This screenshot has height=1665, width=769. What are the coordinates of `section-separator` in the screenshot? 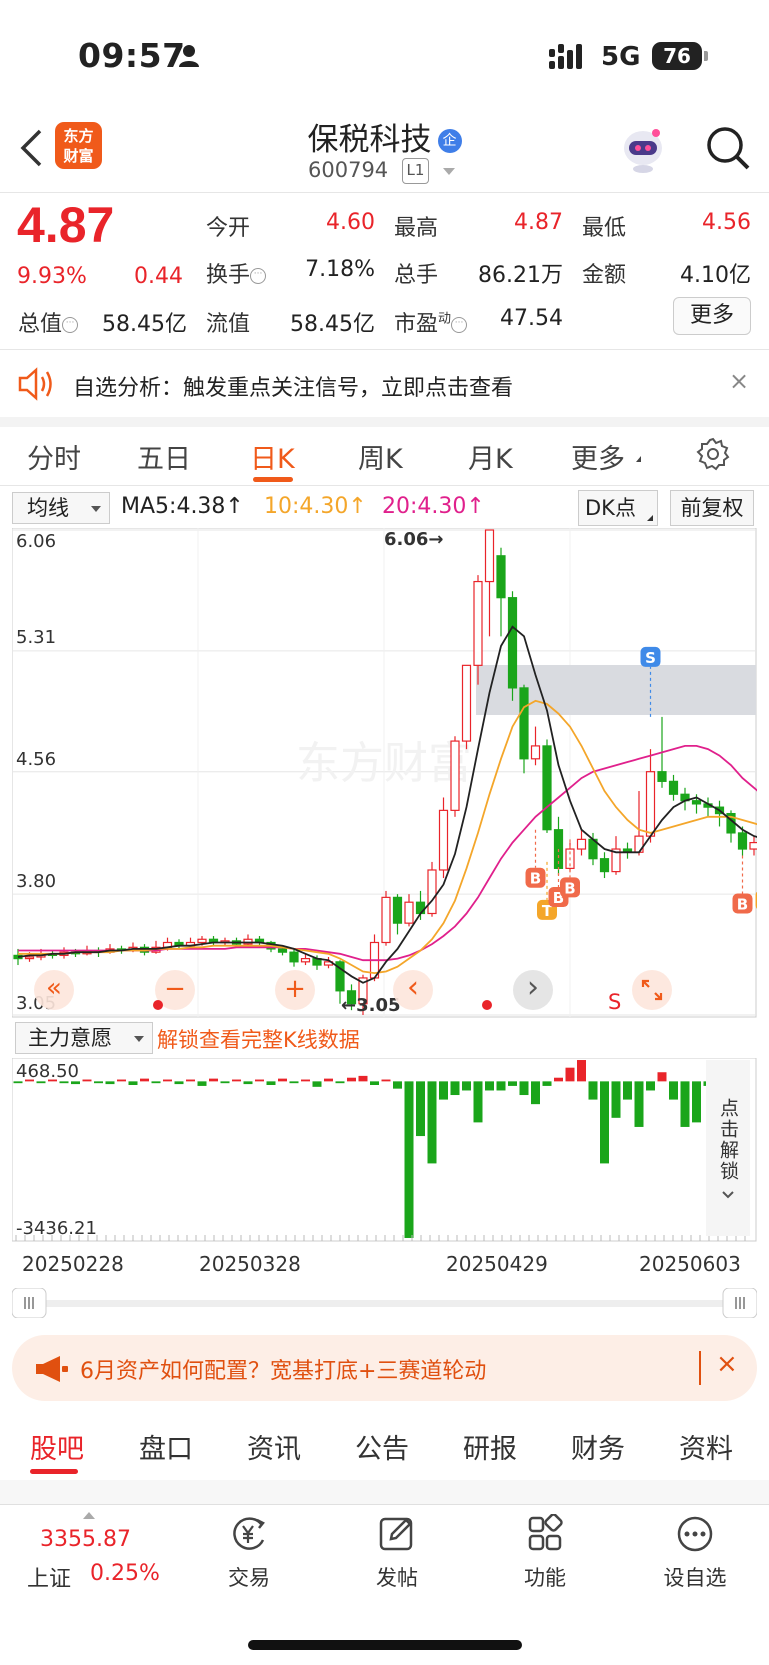 It's located at (384, 422).